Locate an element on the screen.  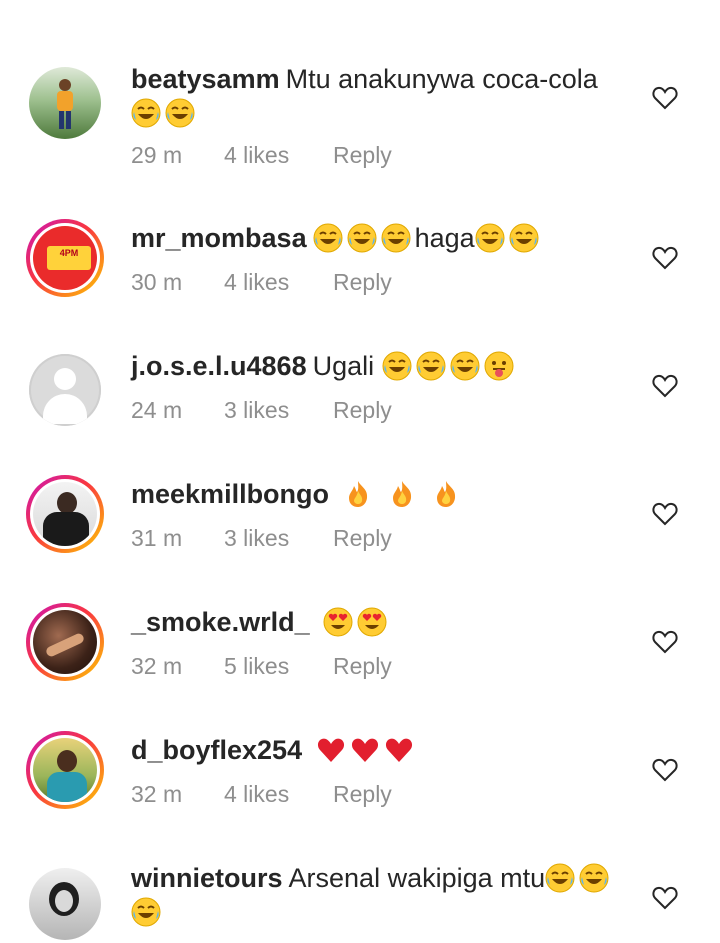
comment-time: 30 m is located at coordinates (157, 282).